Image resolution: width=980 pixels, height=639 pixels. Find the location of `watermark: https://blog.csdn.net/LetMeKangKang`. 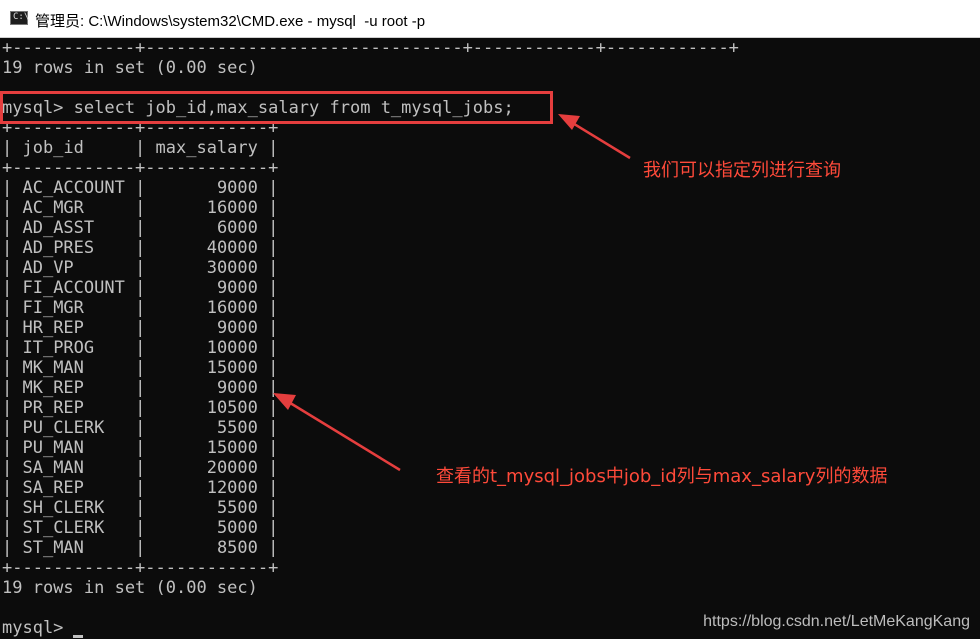

watermark: https://blog.csdn.net/LetMeKangKang is located at coordinates (836, 621).